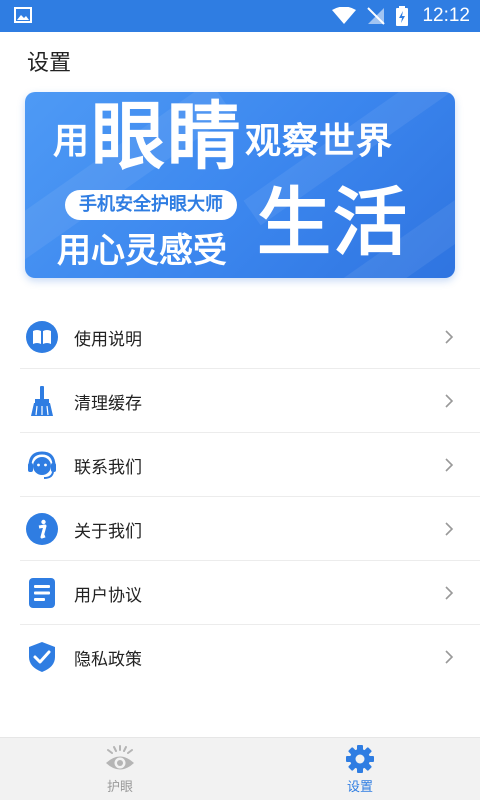 The image size is (480, 800). What do you see at coordinates (319, 141) in the screenshot?
I see `banner-line1-suffix: 观察世界` at bounding box center [319, 141].